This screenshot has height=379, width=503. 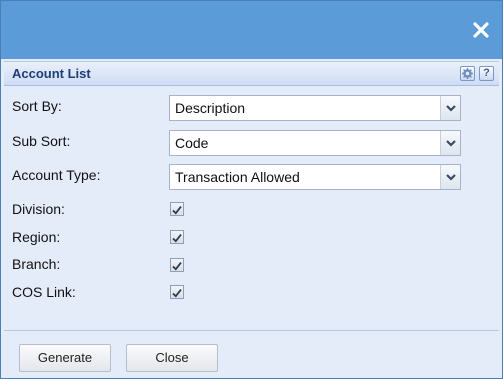 What do you see at coordinates (65, 358) in the screenshot?
I see `generate-button: Generate` at bounding box center [65, 358].